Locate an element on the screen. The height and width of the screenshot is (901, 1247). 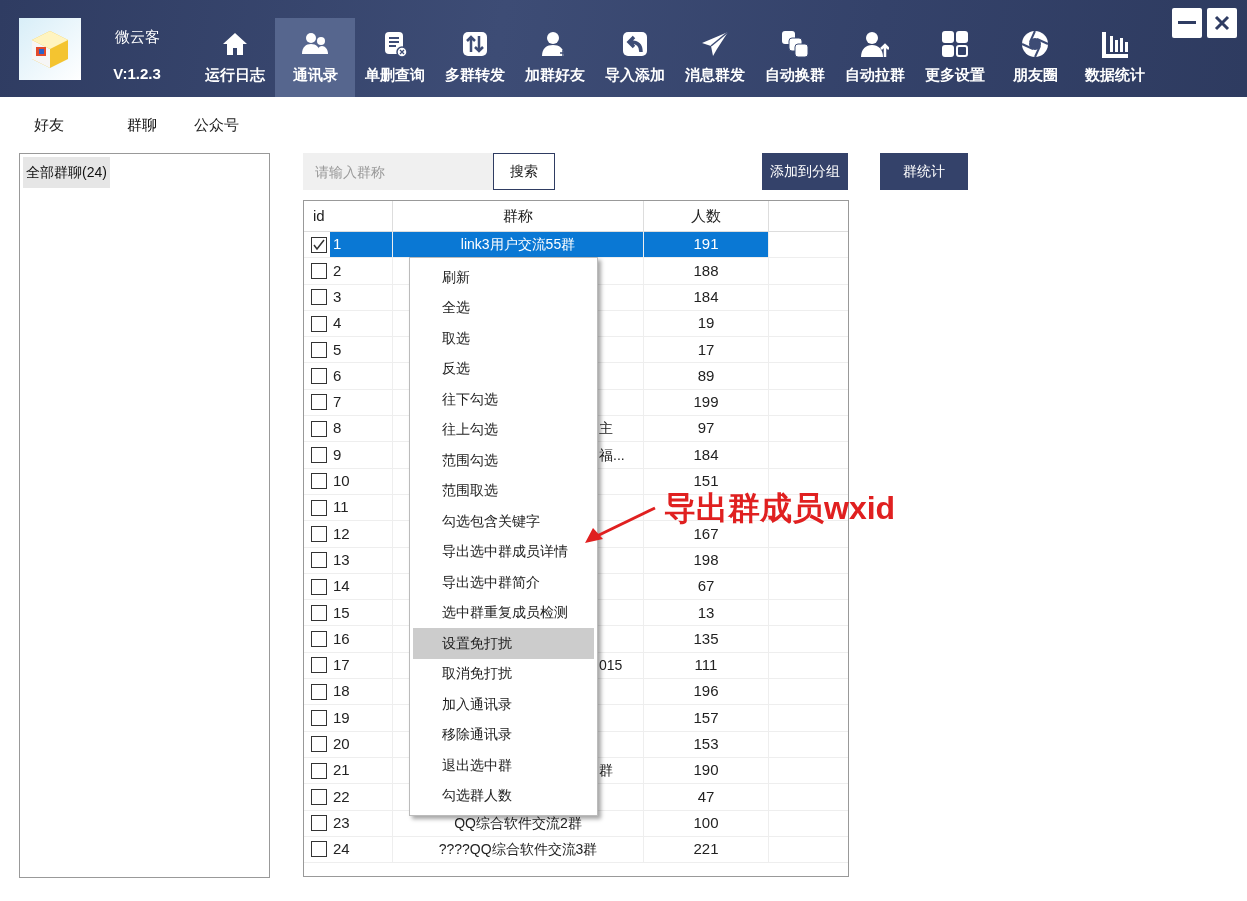
toolbar-tab: 消息群发 is located at coordinates (715, 57).